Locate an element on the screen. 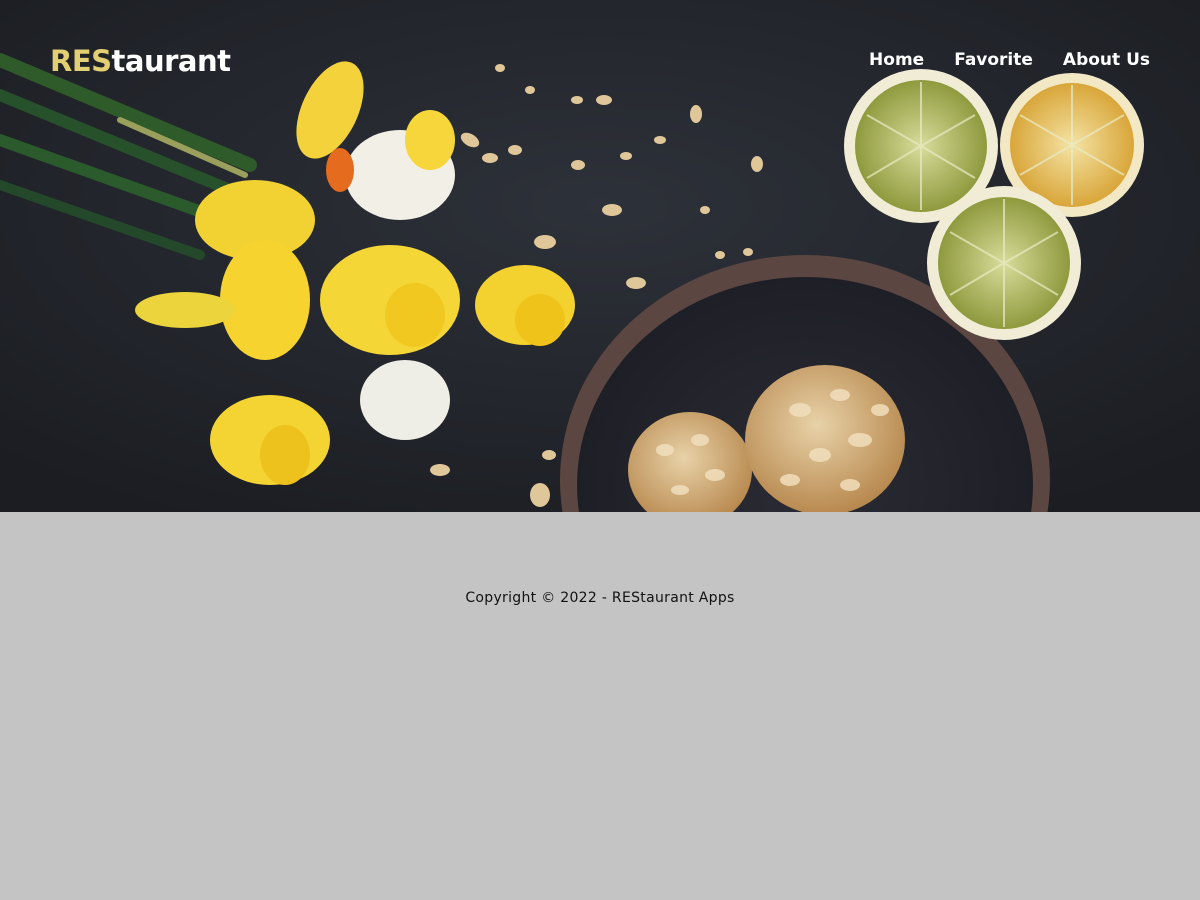 This screenshot has width=1200, height=900. main-nav: Home Favorite About Us is located at coordinates (1009, 60).